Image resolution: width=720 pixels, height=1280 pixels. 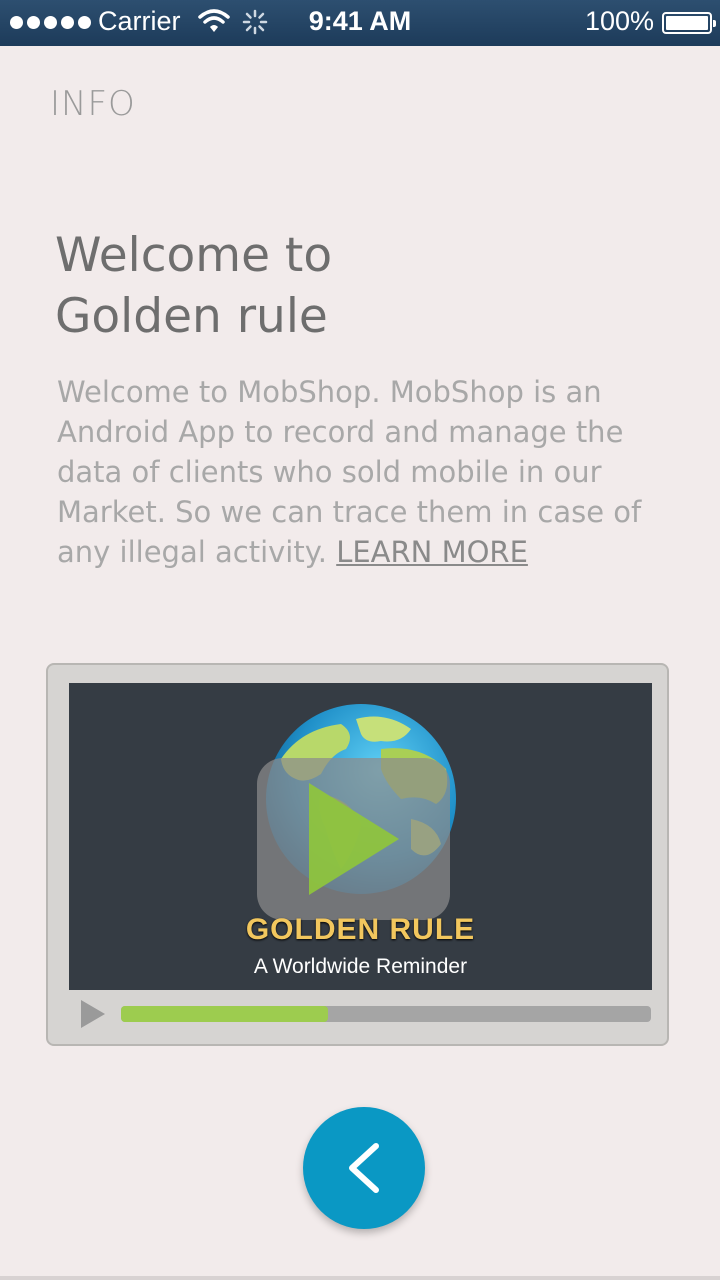 I want to click on battery-percentage: 100%, so click(x=619, y=21).